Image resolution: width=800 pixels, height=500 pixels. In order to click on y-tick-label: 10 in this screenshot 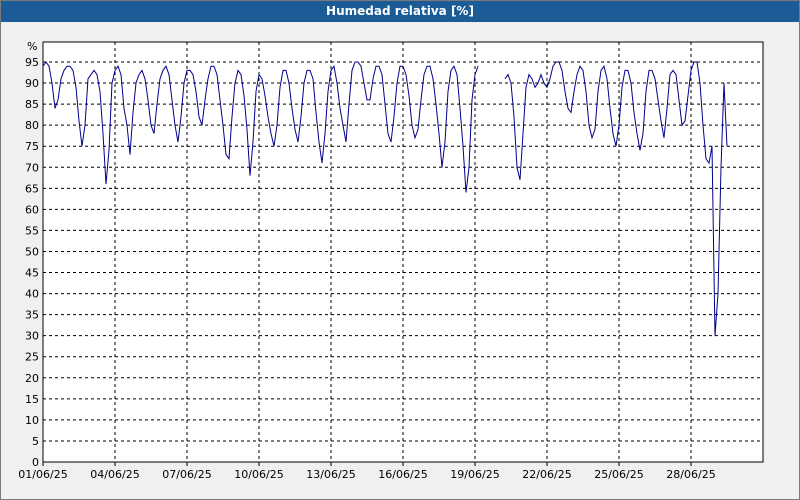, I will do `click(32, 420)`.